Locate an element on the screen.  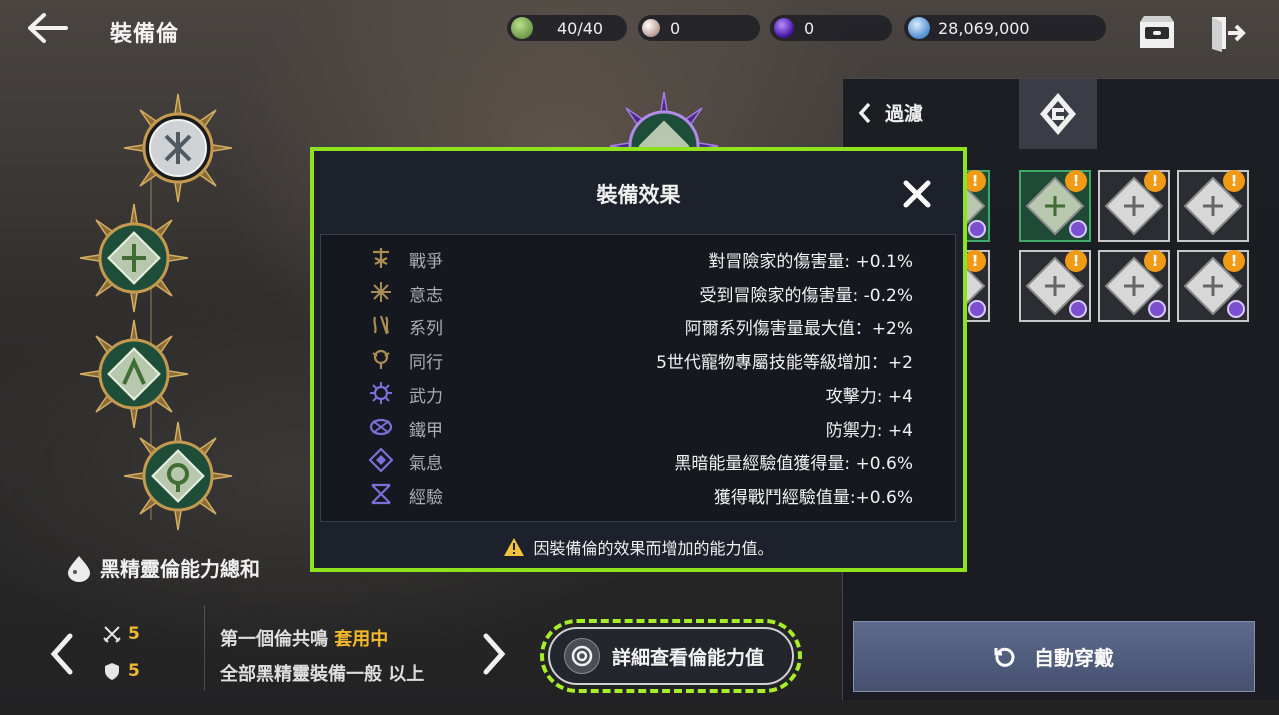
refresh-icon is located at coordinates (1004, 657).